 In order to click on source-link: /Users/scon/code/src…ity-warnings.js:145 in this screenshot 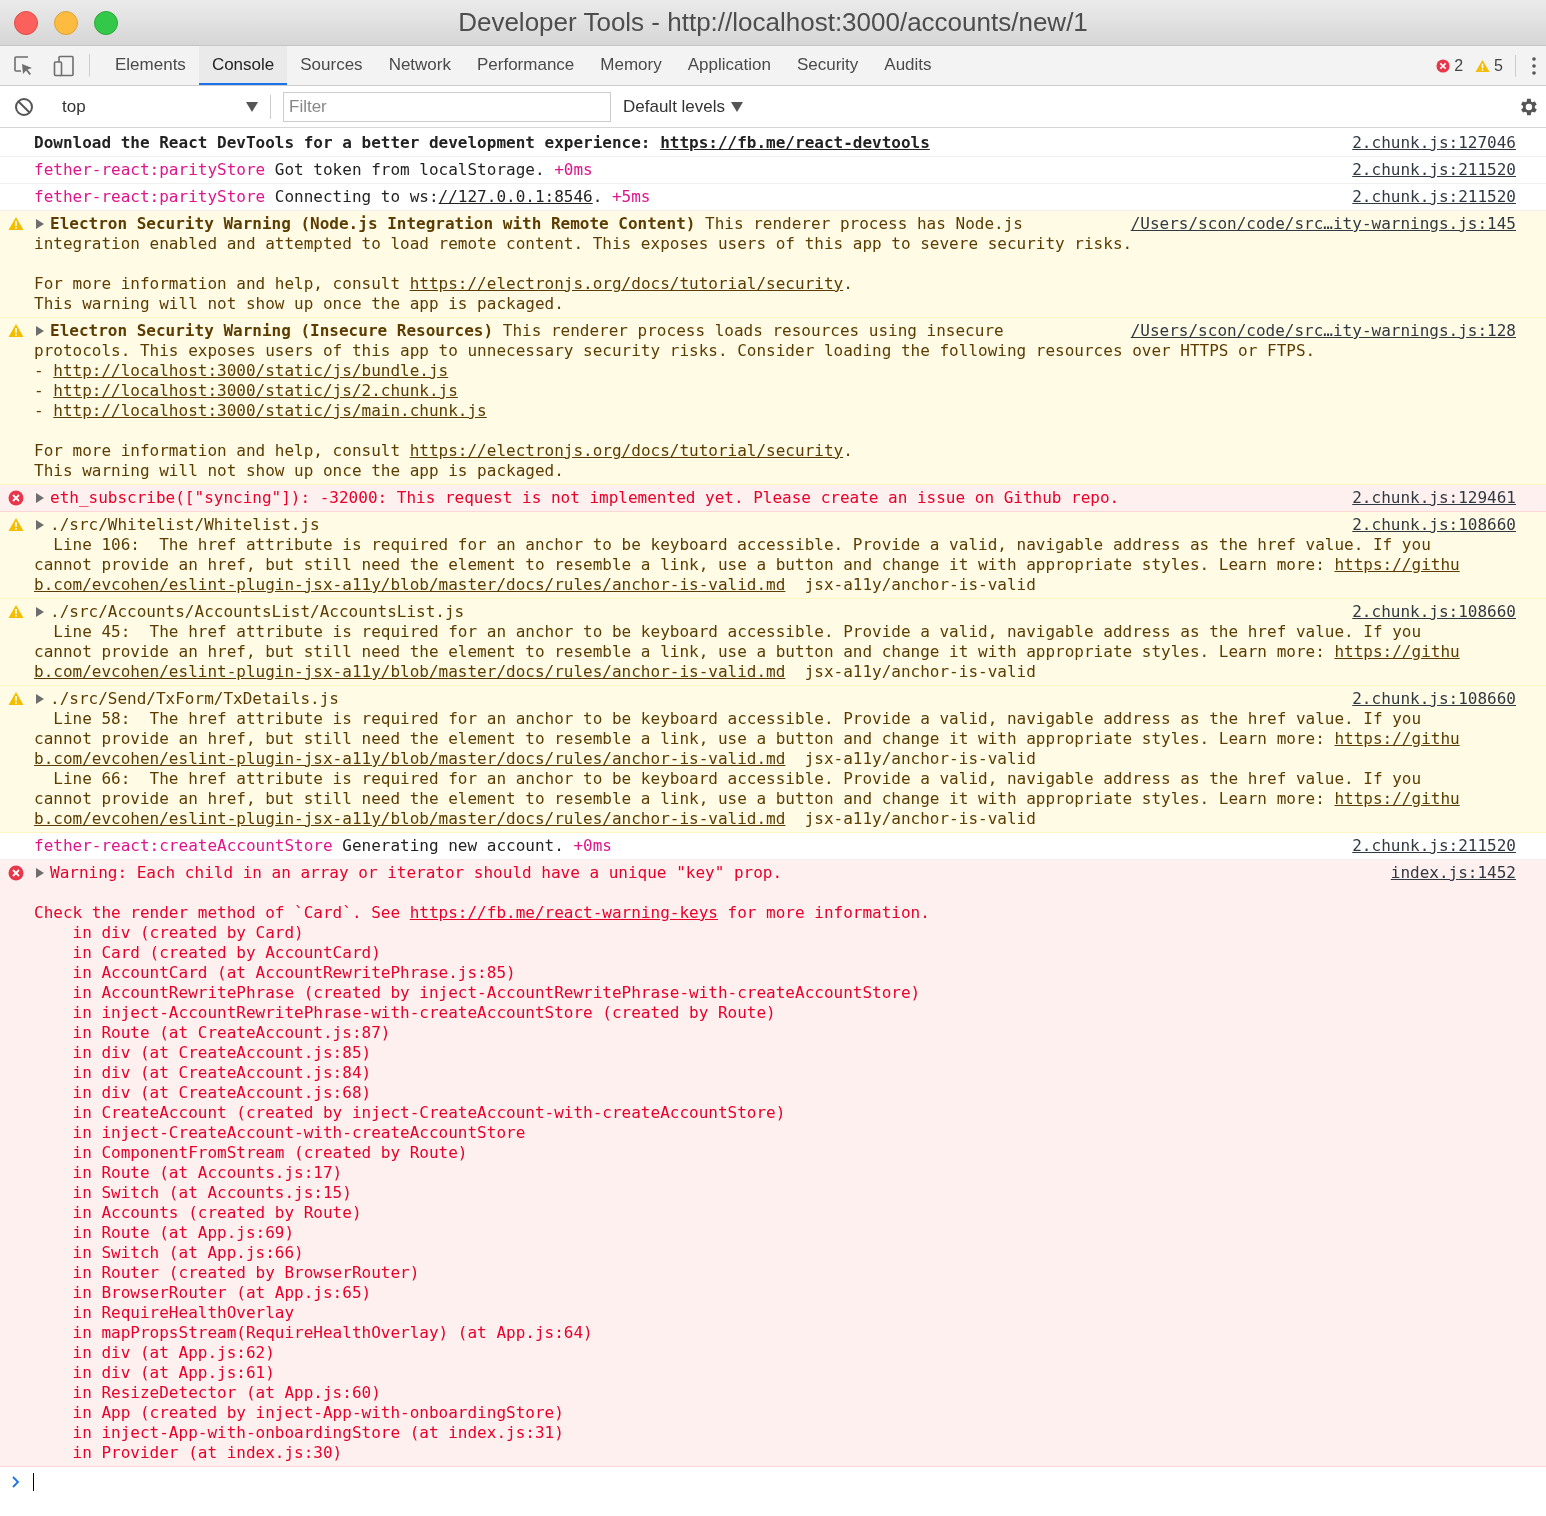, I will do `click(1323, 224)`.